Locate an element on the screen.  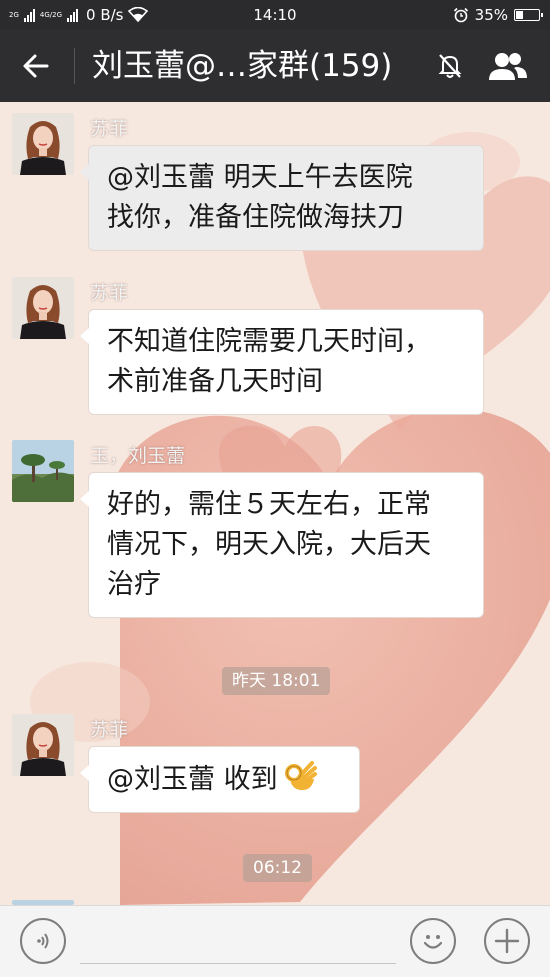
timestamp: 06:12 is located at coordinates (277, 868).